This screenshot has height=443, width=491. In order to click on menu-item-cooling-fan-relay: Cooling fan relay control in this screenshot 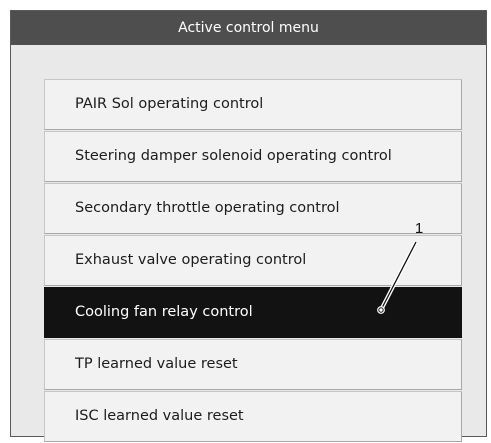, I will do `click(253, 312)`.